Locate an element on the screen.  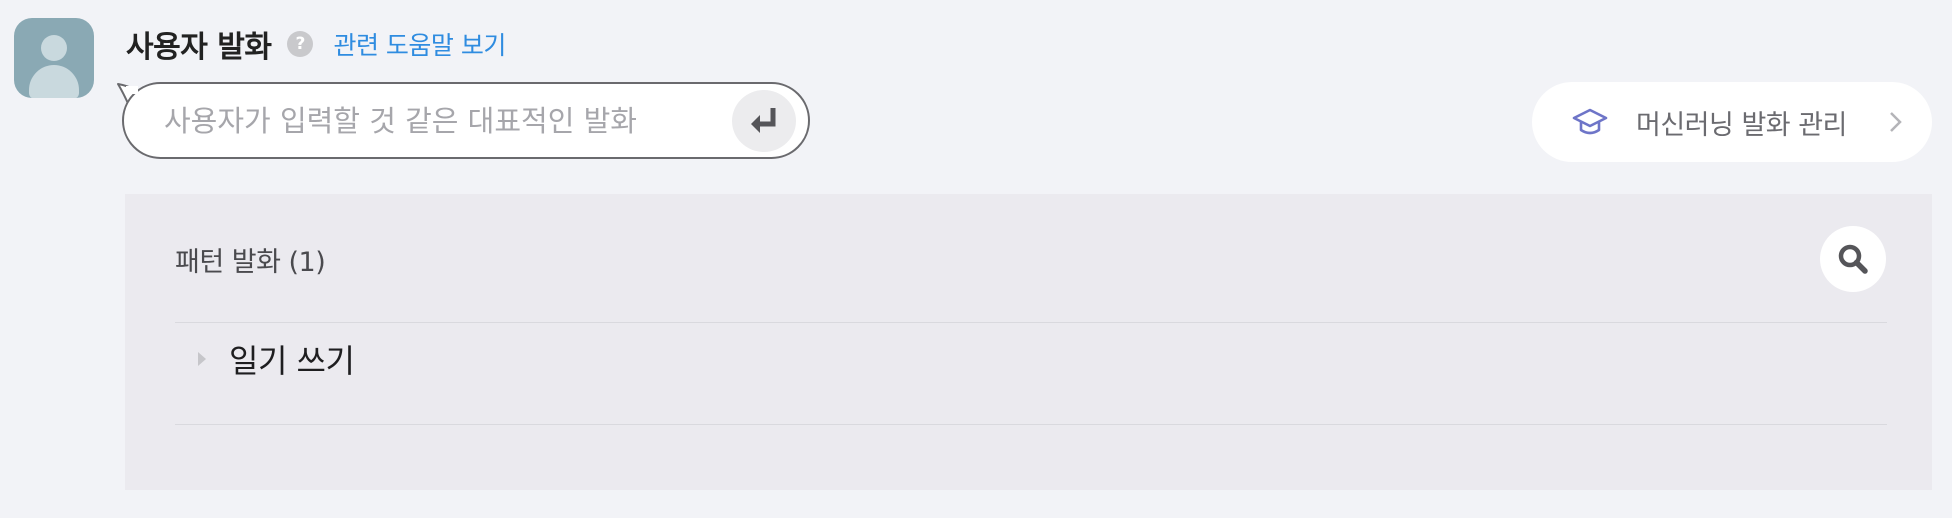
utterance-input-bubble is located at coordinates (466, 120).